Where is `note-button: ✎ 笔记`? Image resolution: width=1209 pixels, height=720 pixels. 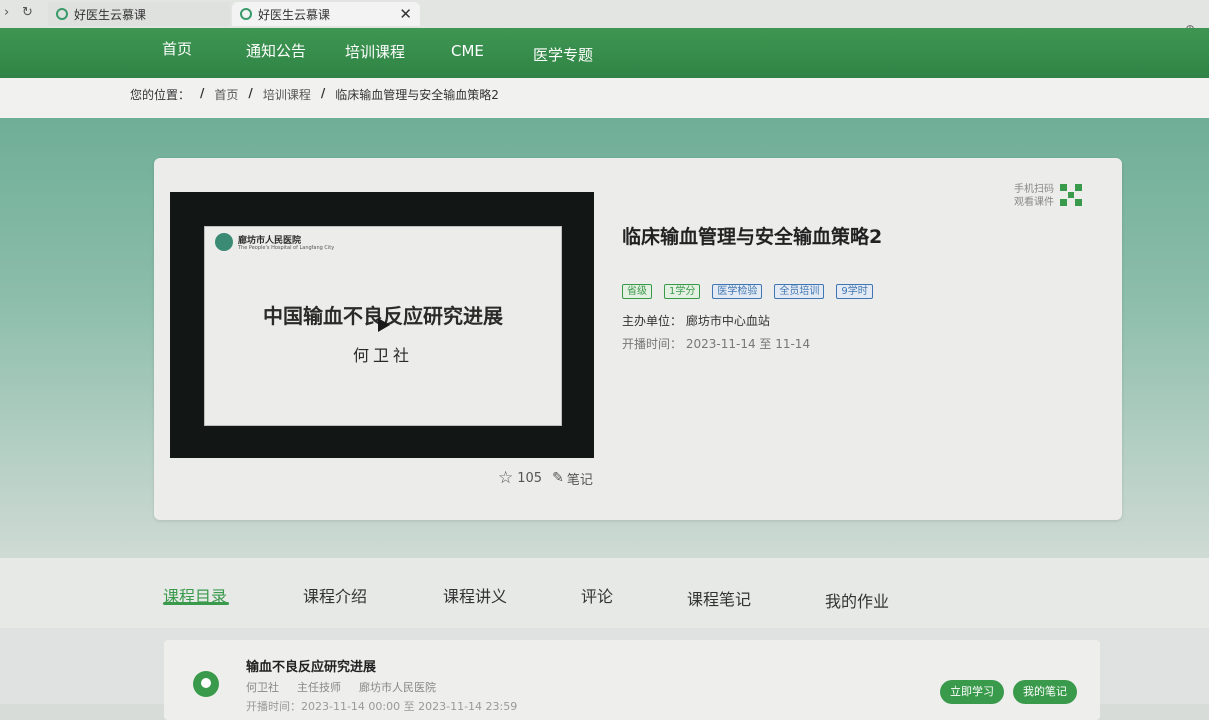 note-button: ✎ 笔记 is located at coordinates (572, 478).